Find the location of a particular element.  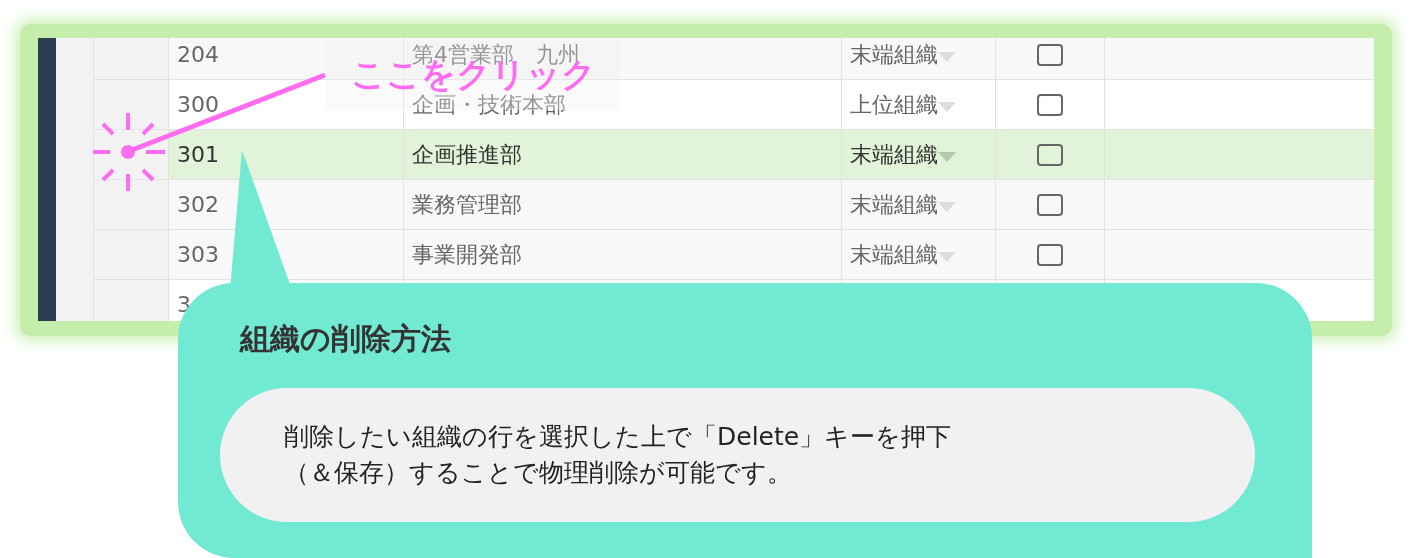

table-cell-text: 業務管理部 is located at coordinates (467, 204).